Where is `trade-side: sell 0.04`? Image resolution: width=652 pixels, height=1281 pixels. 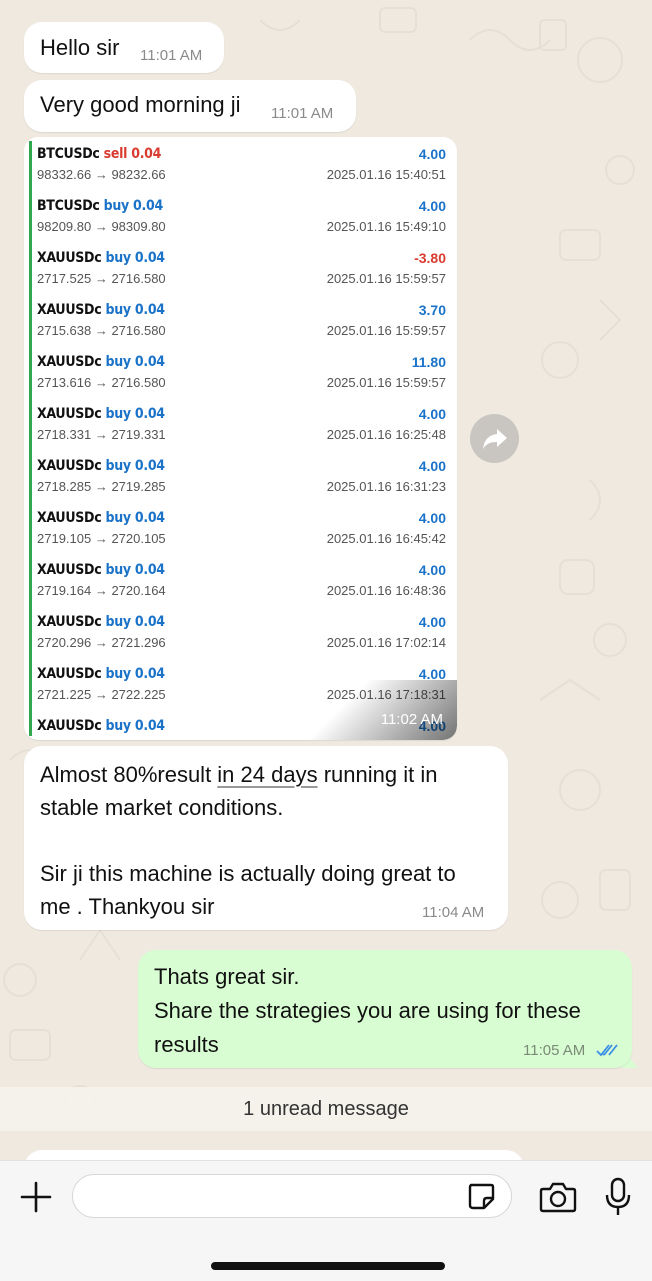 trade-side: sell 0.04 is located at coordinates (132, 154).